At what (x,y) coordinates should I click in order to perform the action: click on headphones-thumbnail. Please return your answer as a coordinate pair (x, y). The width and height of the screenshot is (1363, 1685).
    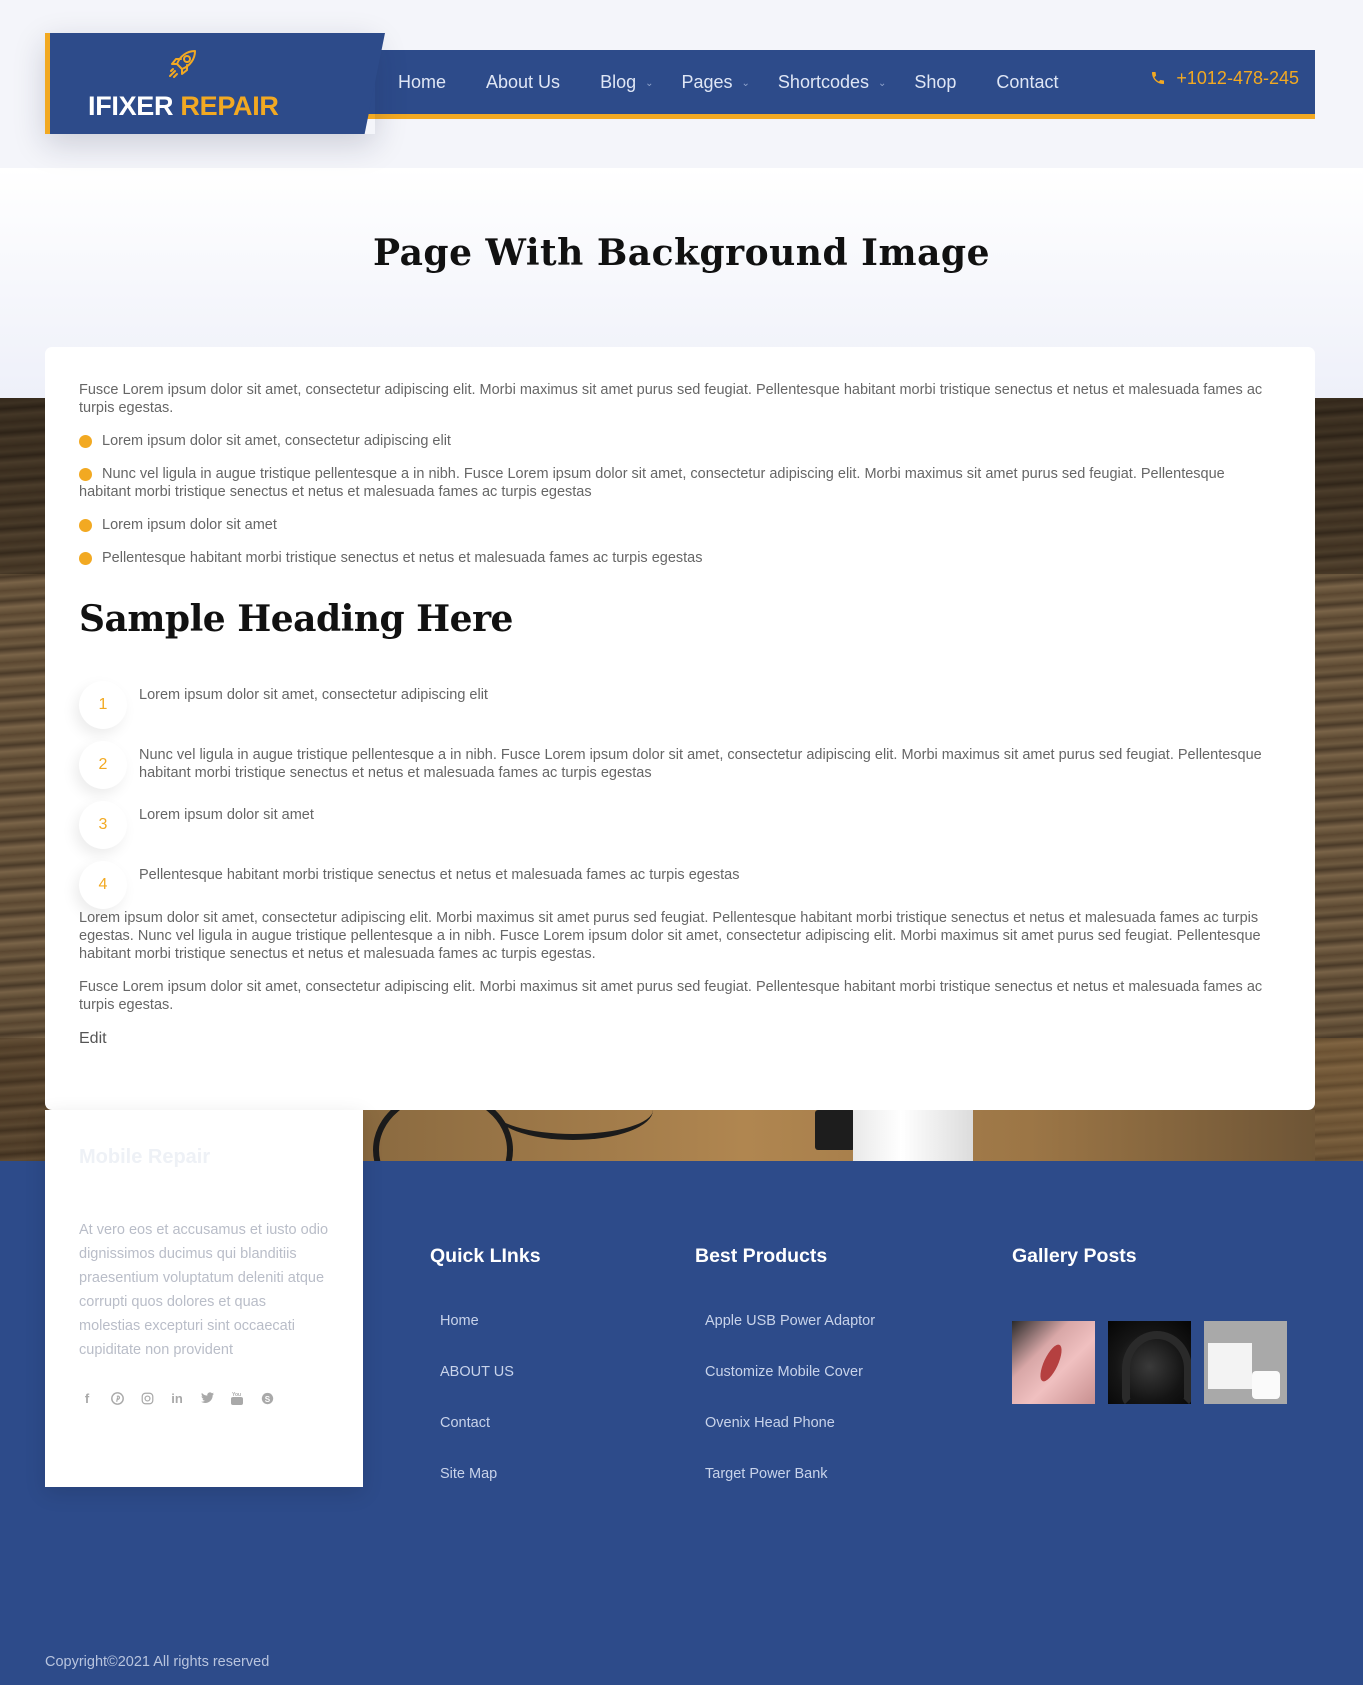
    Looking at the image, I should click on (1149, 1362).